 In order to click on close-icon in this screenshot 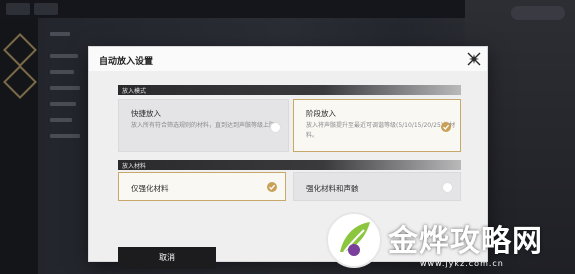, I will do `click(474, 59)`.